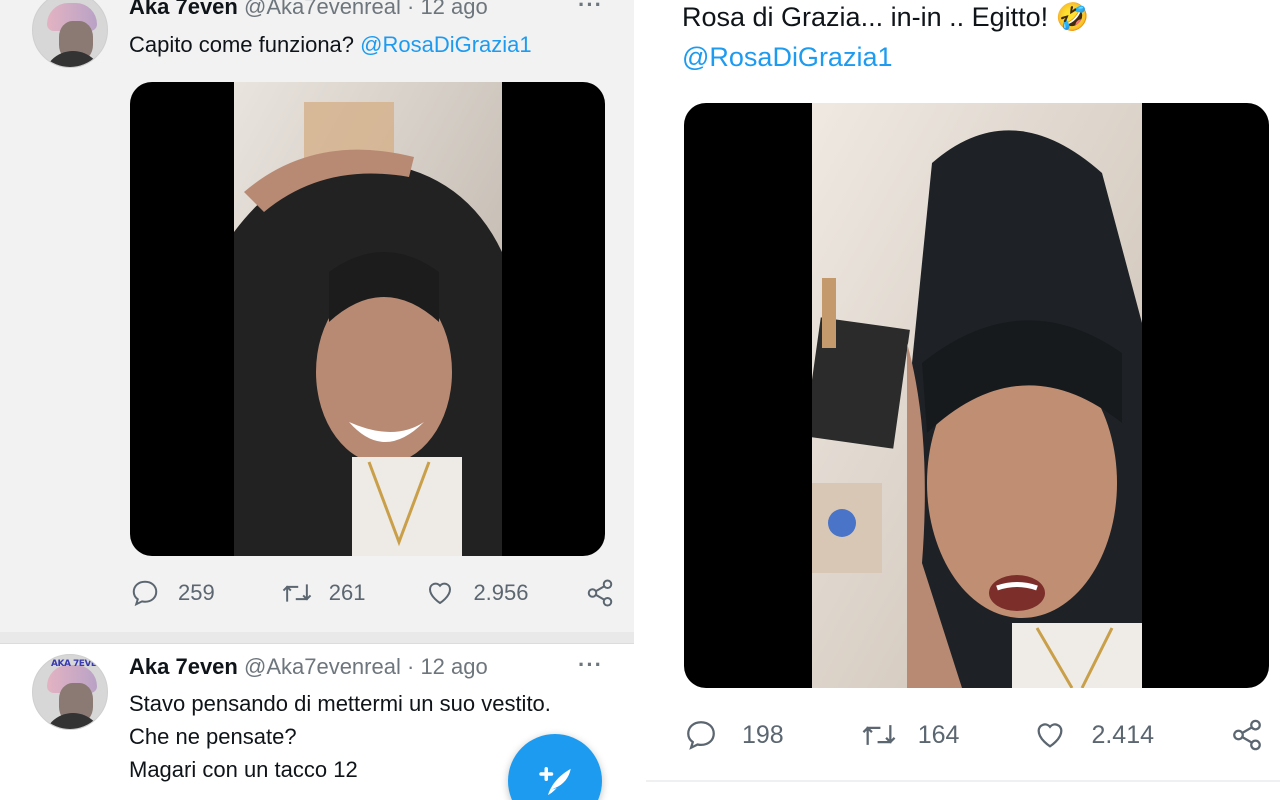 The image size is (1280, 800). What do you see at coordinates (70, 34) in the screenshot?
I see `avatar` at bounding box center [70, 34].